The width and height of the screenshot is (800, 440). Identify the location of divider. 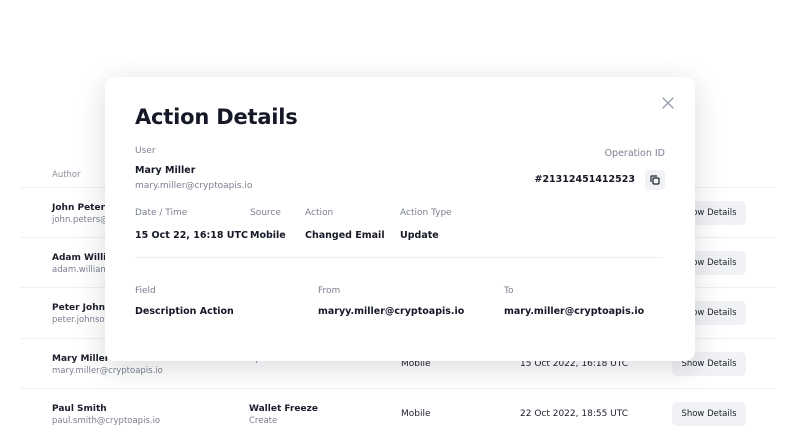
(399, 257).